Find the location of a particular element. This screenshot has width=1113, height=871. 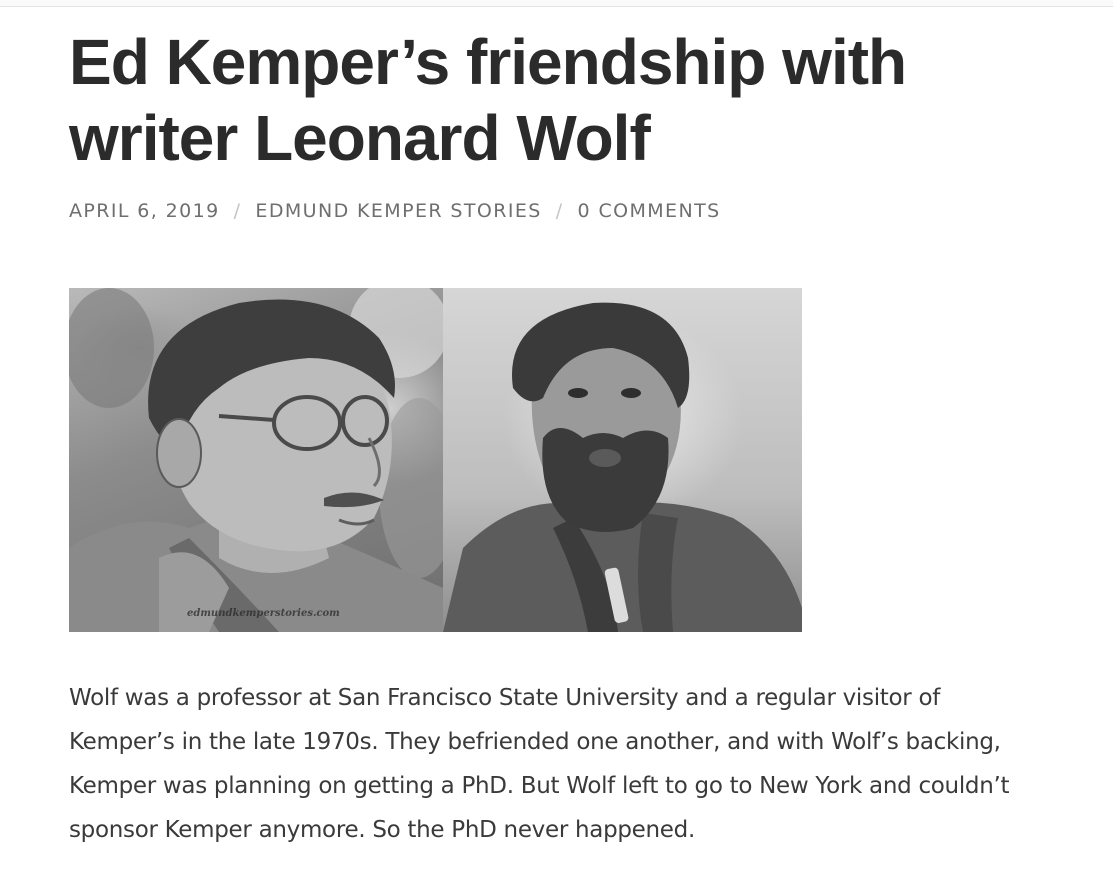

portrait-left-illustration is located at coordinates (256, 460).